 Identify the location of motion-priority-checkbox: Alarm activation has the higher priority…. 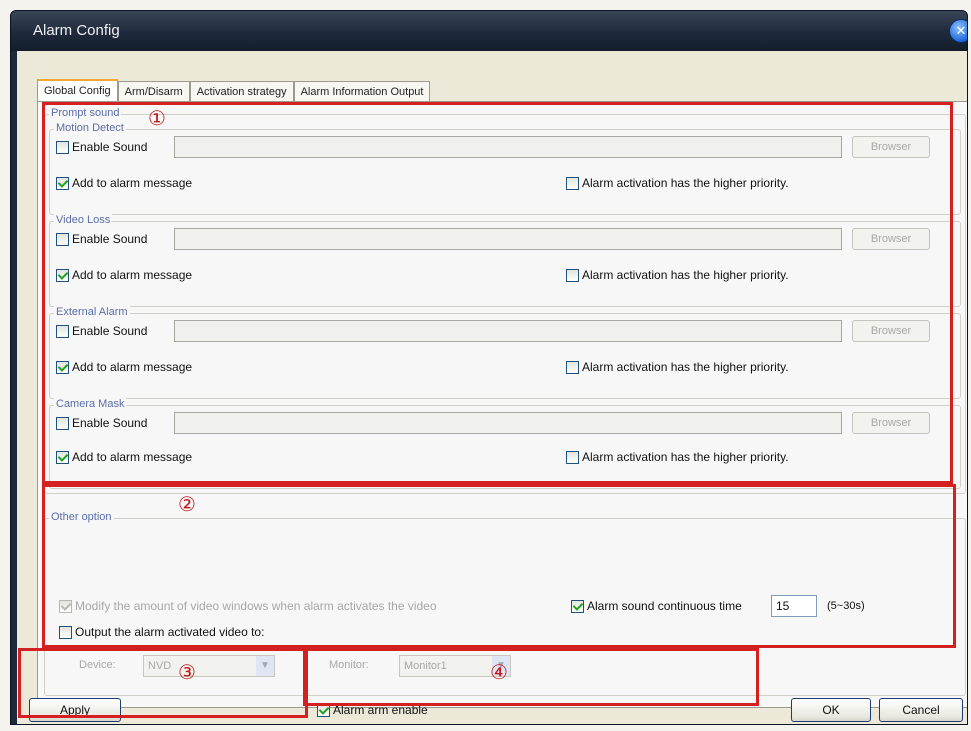
(677, 183).